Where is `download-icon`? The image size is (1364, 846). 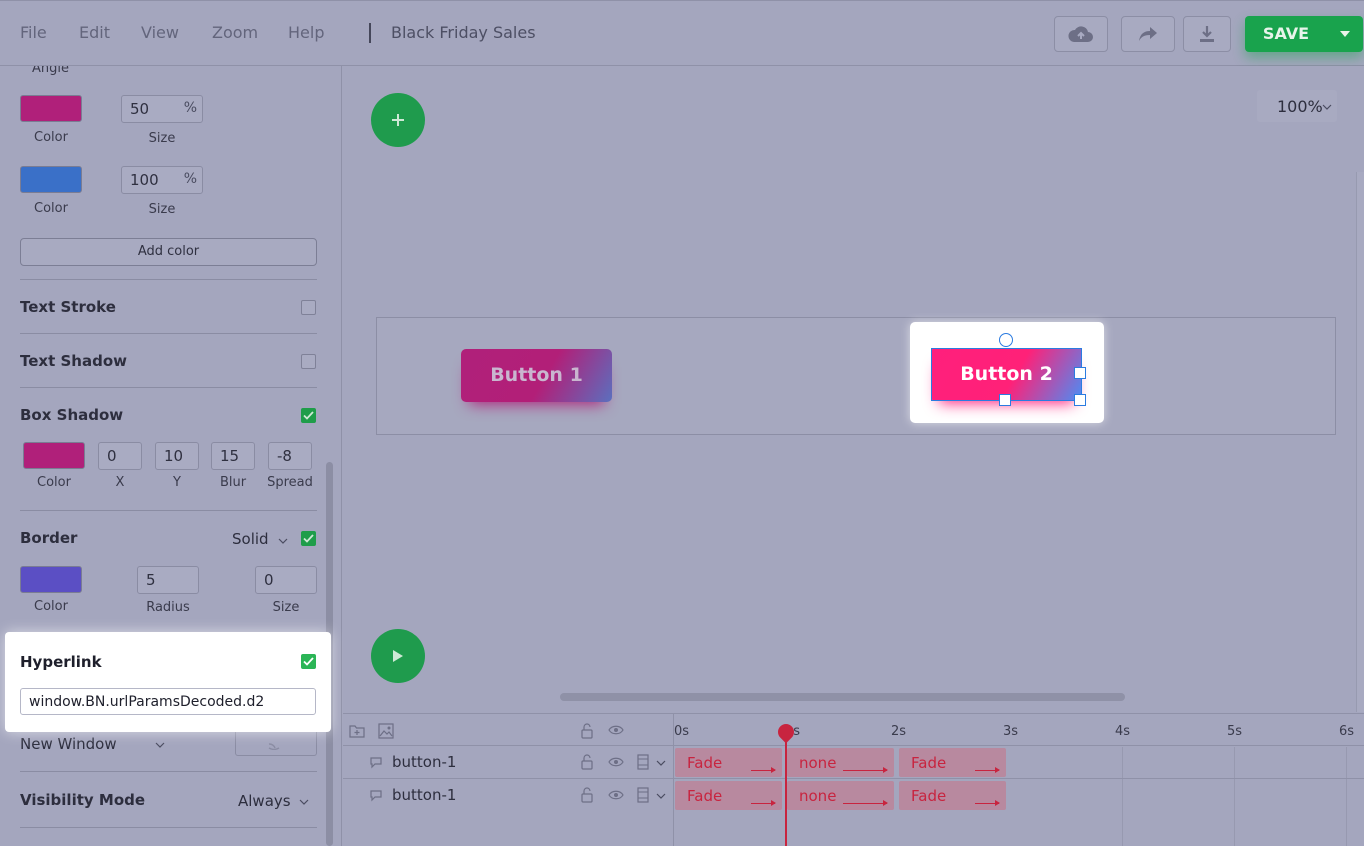
download-icon is located at coordinates (1207, 34).